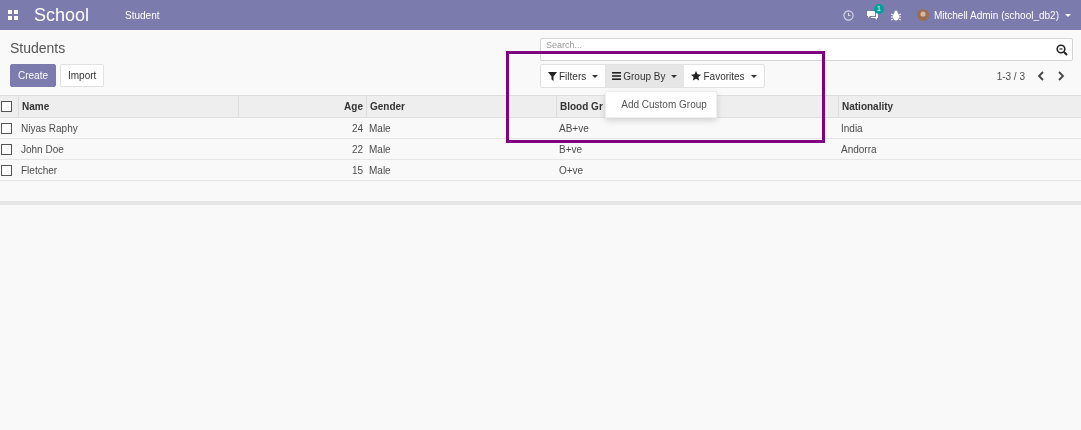 This screenshot has height=430, width=1081. I want to click on star-icon, so click(696, 76).